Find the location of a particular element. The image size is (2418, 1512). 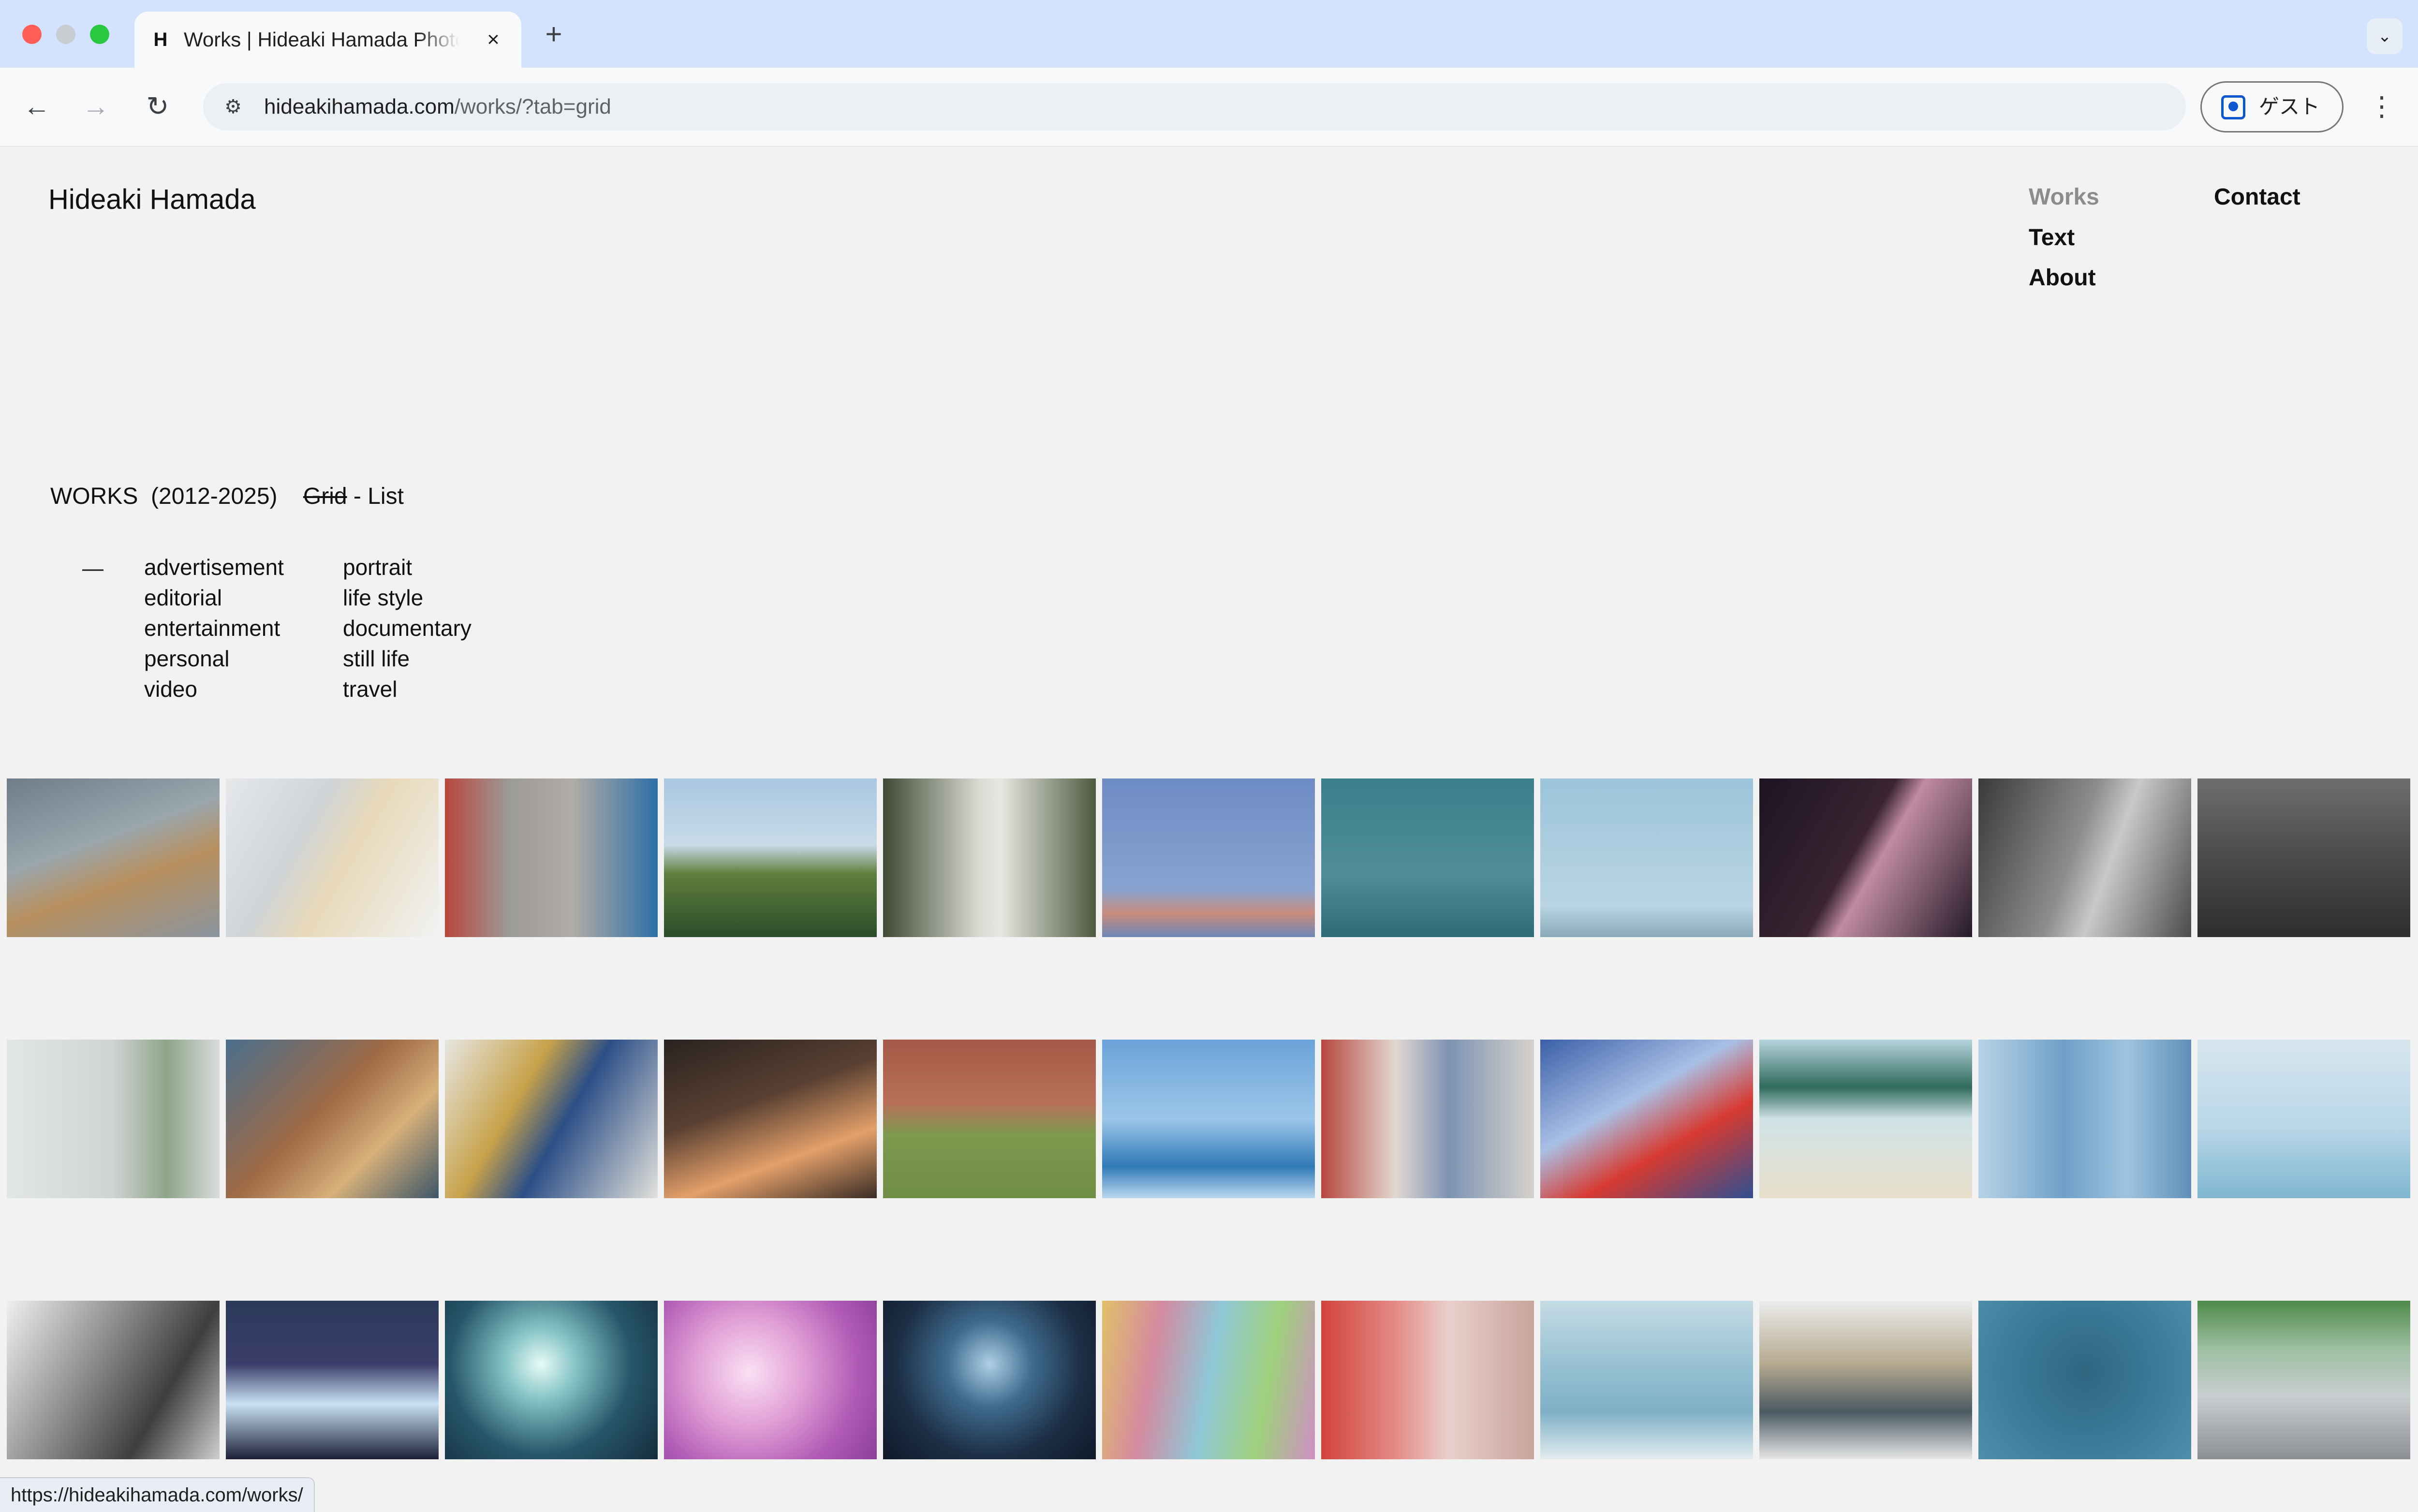

category-personal: personal is located at coordinates (186, 659).